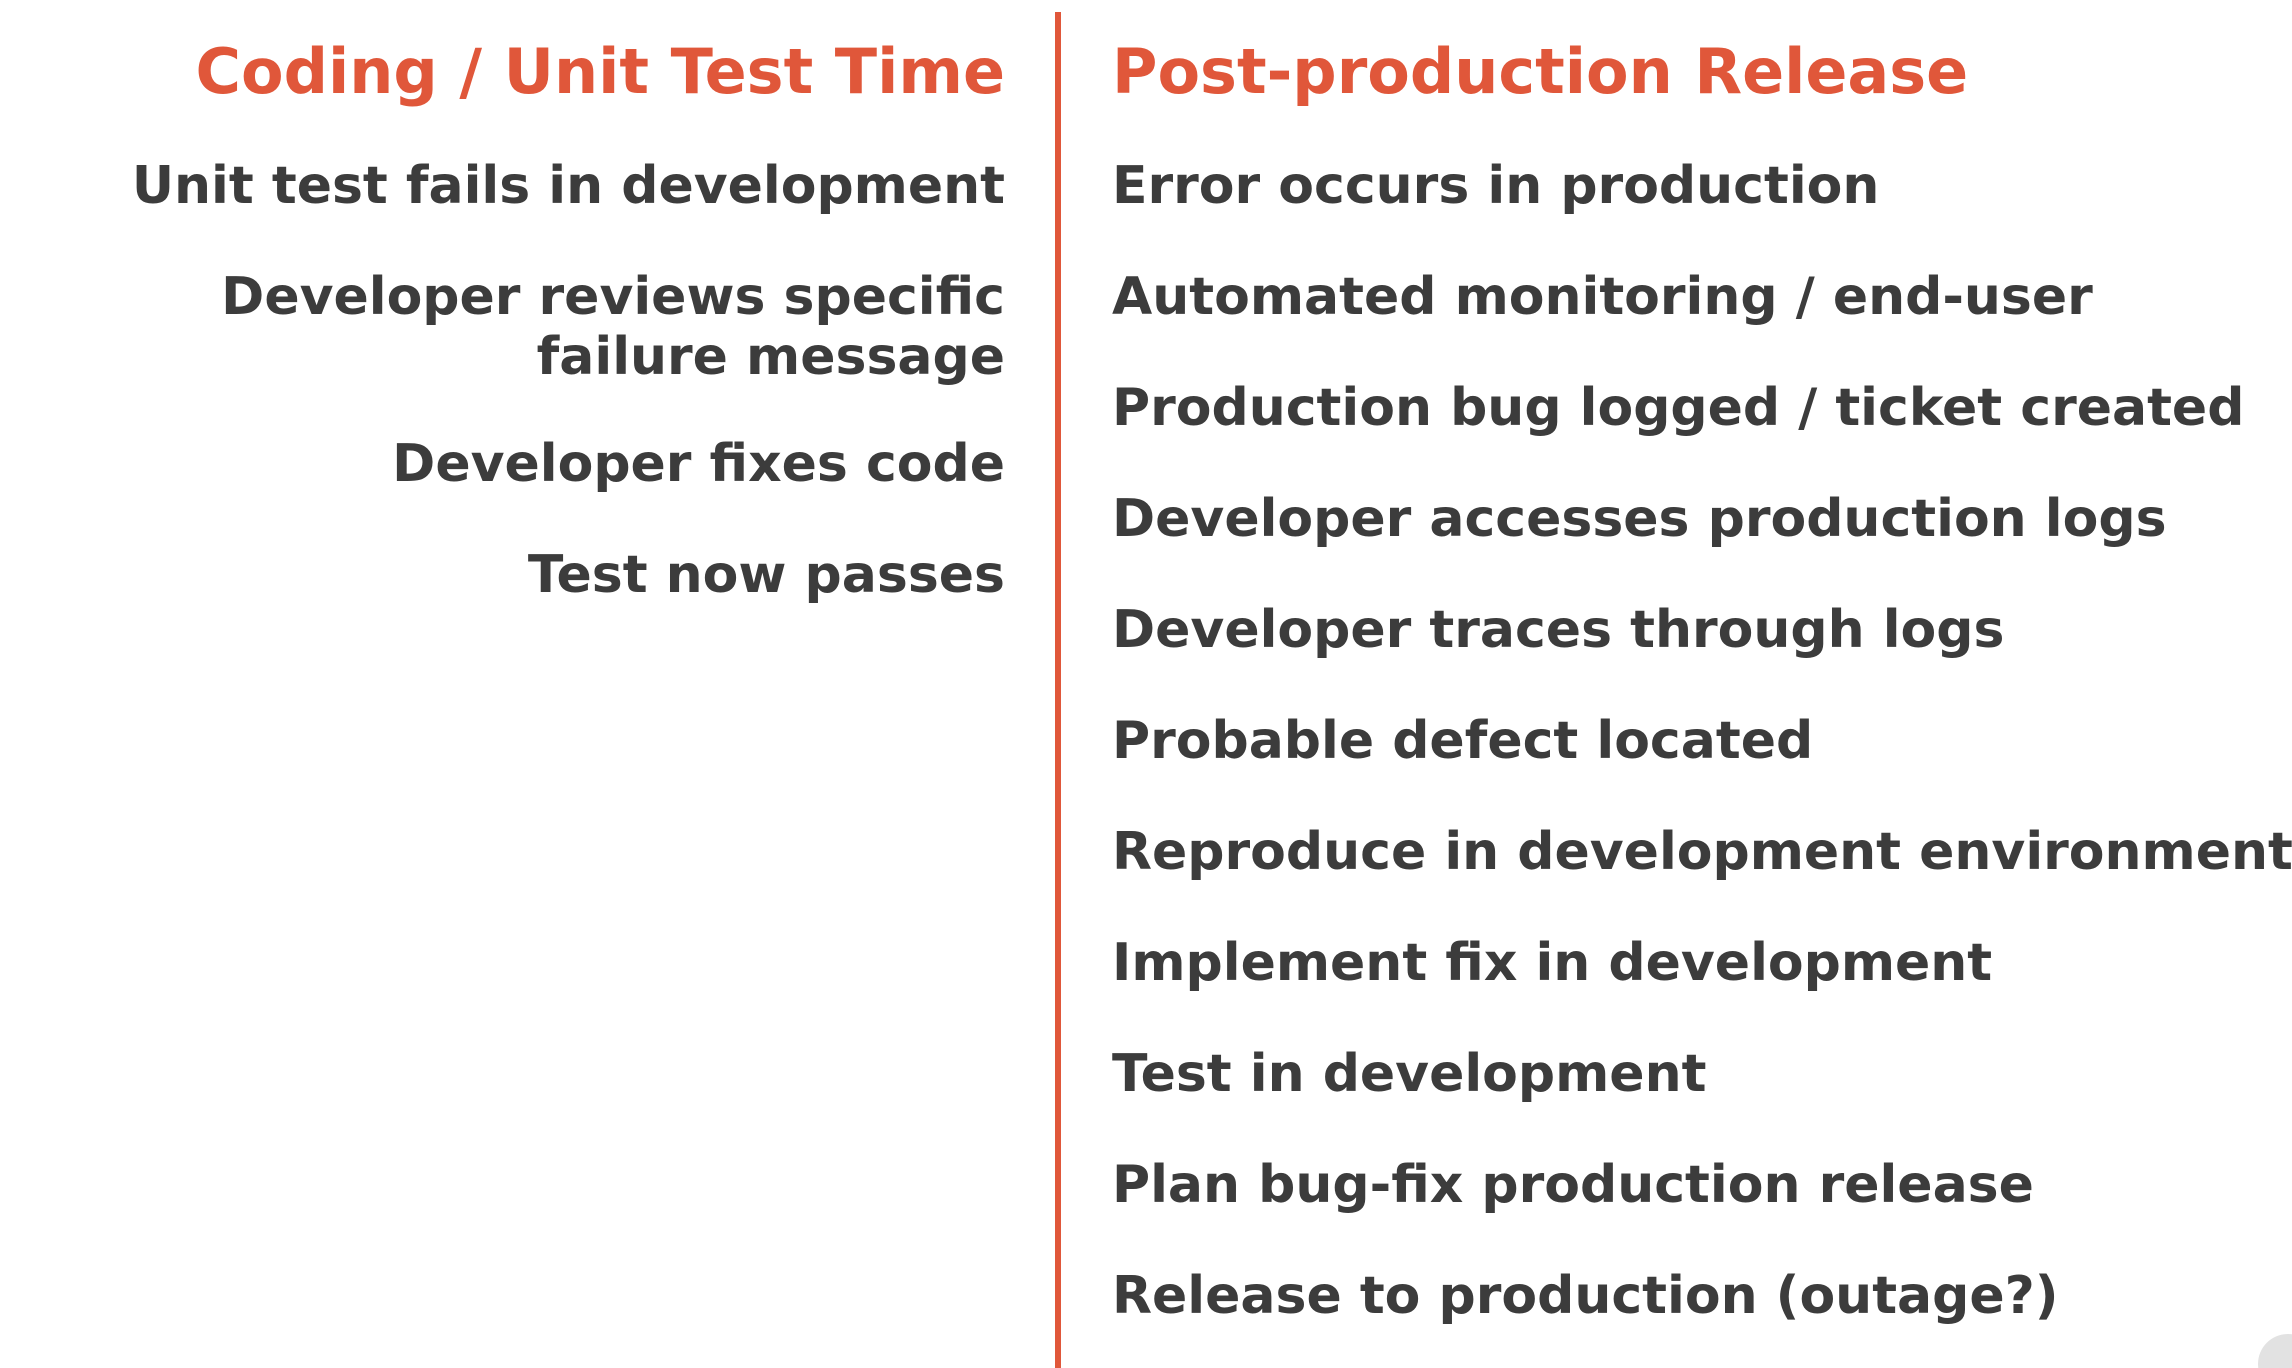 The height and width of the screenshot is (1368, 2292). Describe the element at coordinates (1602, 297) in the screenshot. I see `list-item: Automated monitoring / end-user` at that location.